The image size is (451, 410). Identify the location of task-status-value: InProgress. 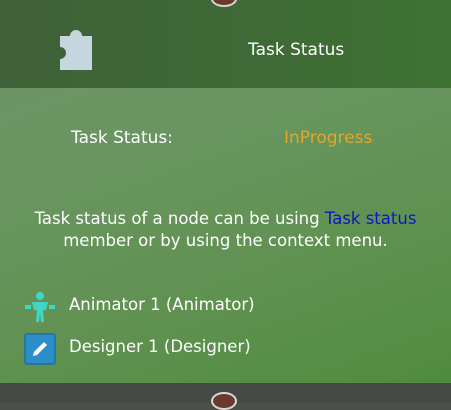
(328, 138).